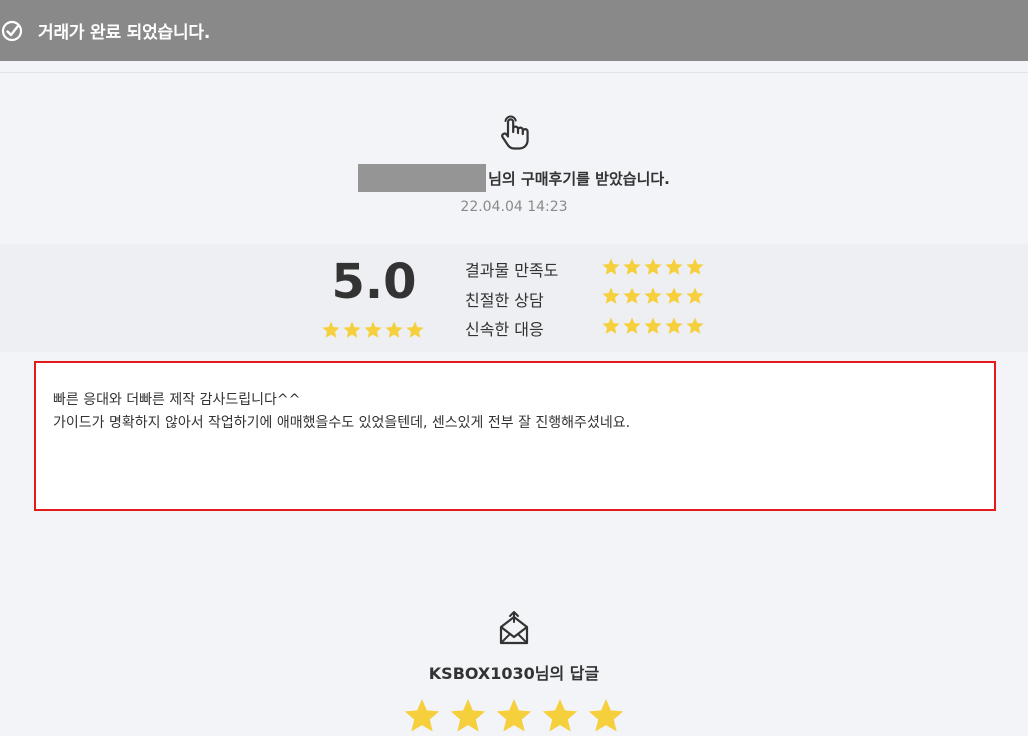  I want to click on check-circle-icon, so click(12, 30).